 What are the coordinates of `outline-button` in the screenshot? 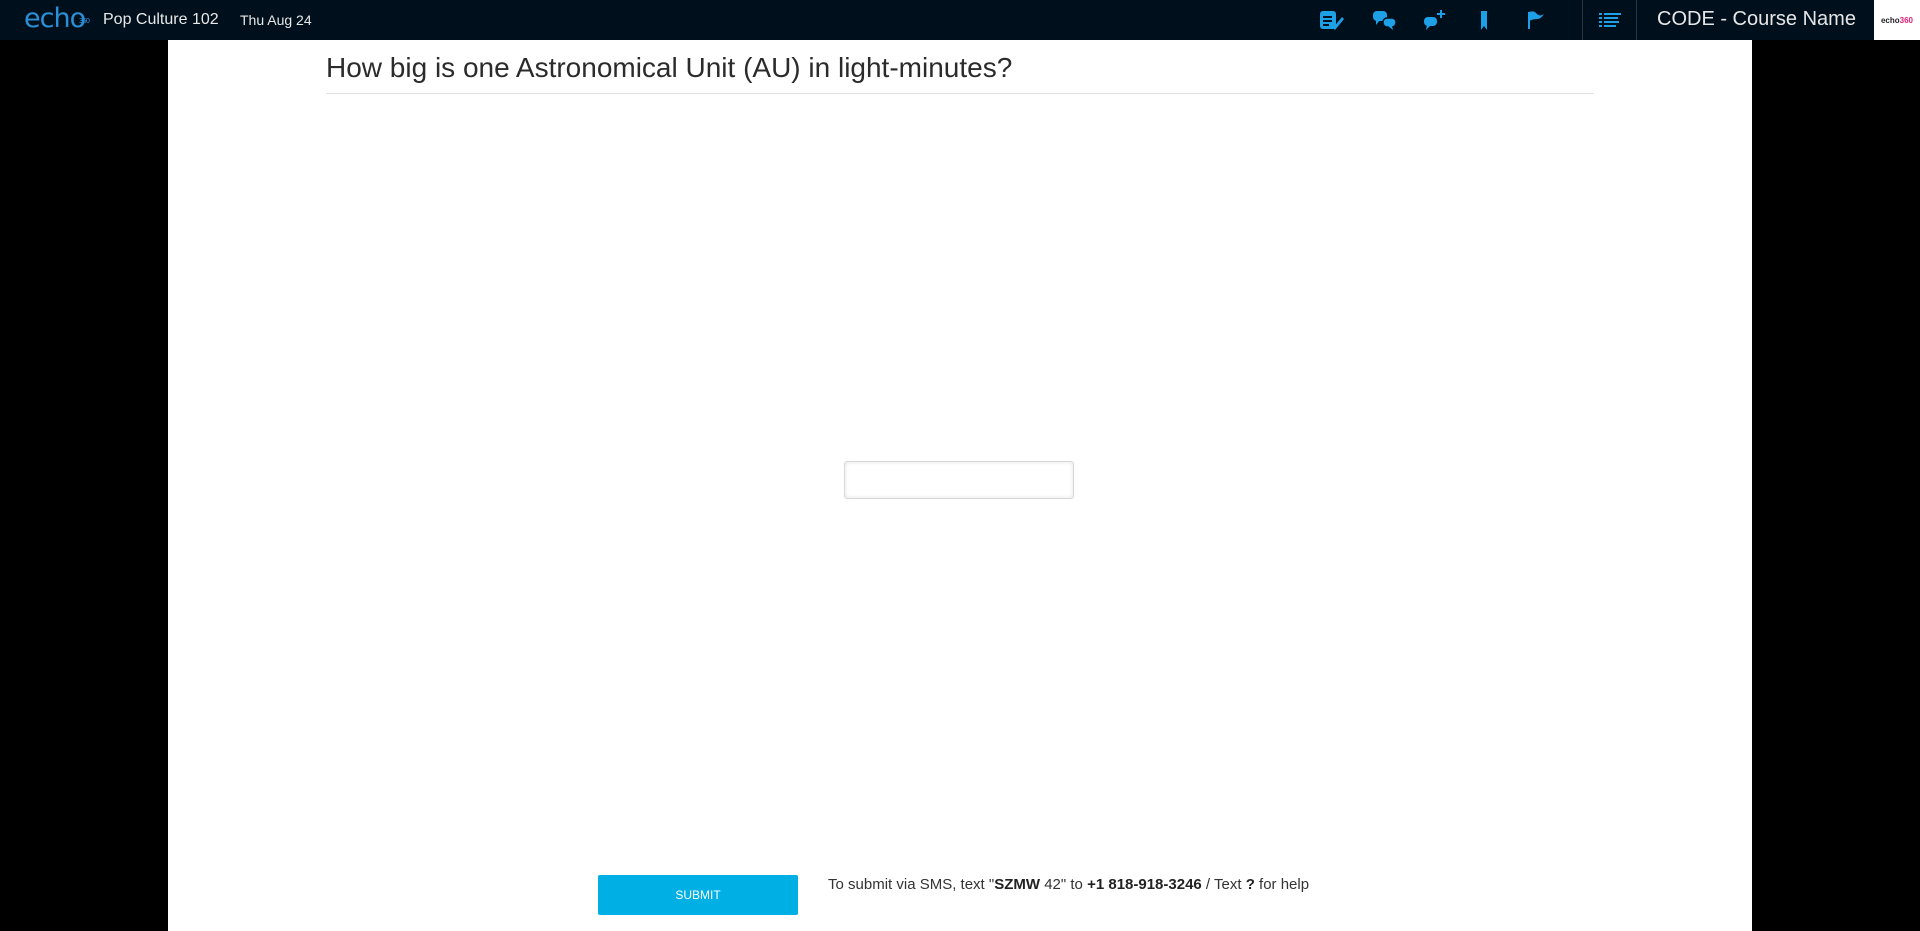 It's located at (1610, 20).